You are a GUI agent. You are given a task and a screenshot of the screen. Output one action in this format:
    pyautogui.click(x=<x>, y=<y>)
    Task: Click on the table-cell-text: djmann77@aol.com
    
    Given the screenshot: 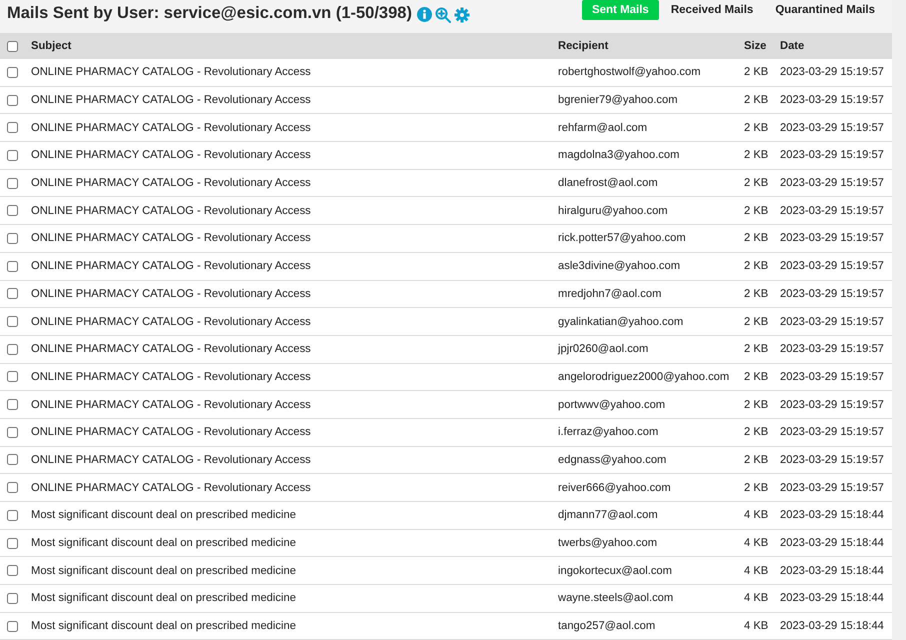 What is the action you would take?
    pyautogui.click(x=608, y=515)
    